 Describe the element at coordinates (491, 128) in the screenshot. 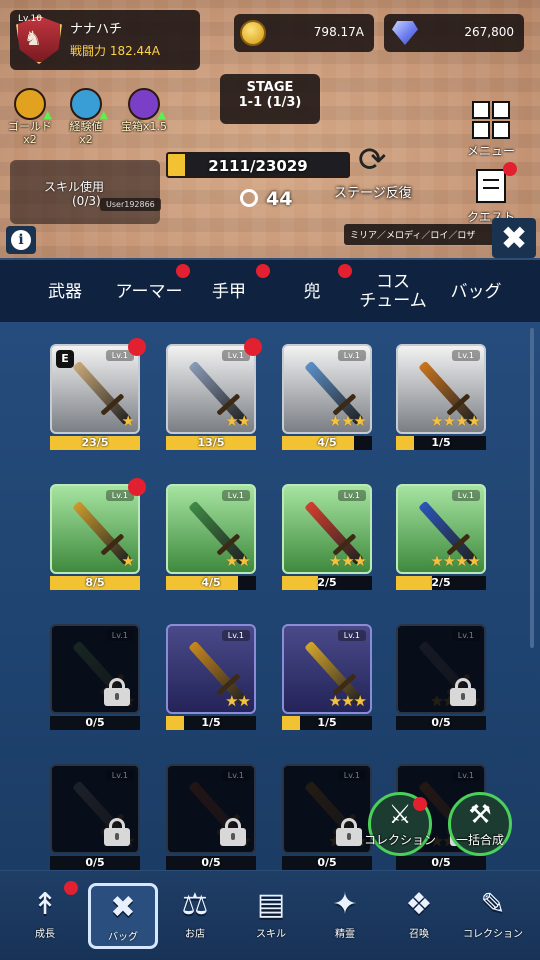

I see `menu-button: メニュー` at that location.